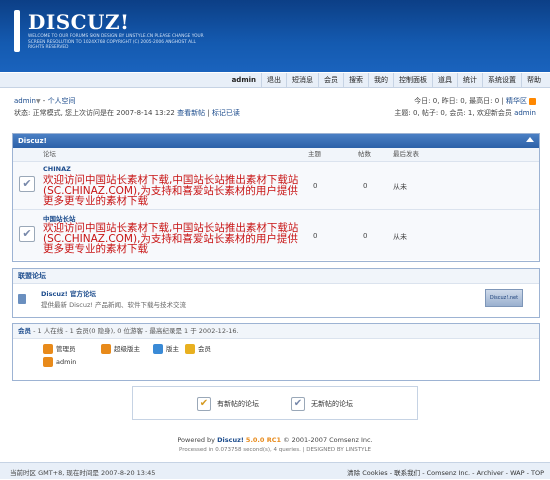 The height and width of the screenshot is (480, 550). I want to click on chevron-down-icon: ▼, so click(38, 101).